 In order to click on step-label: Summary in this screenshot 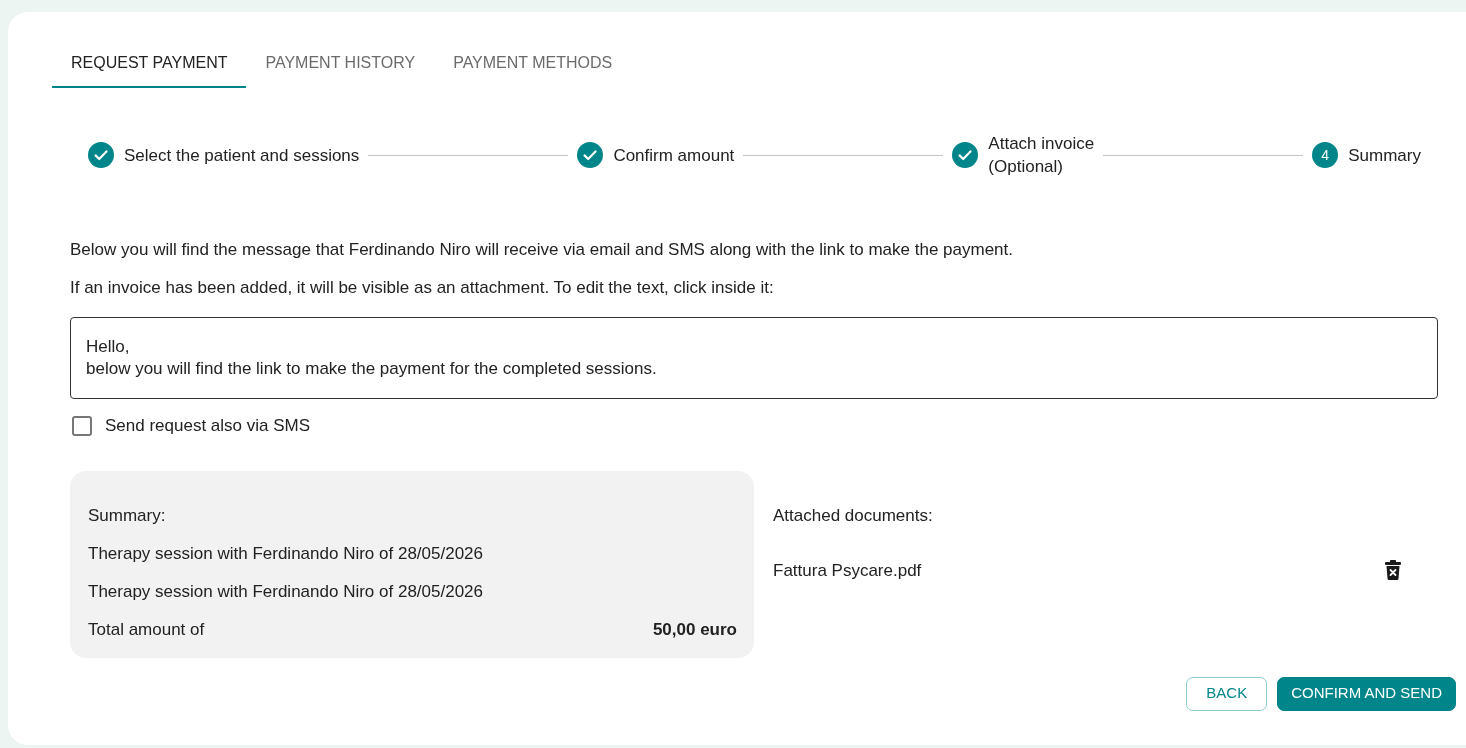, I will do `click(1384, 155)`.